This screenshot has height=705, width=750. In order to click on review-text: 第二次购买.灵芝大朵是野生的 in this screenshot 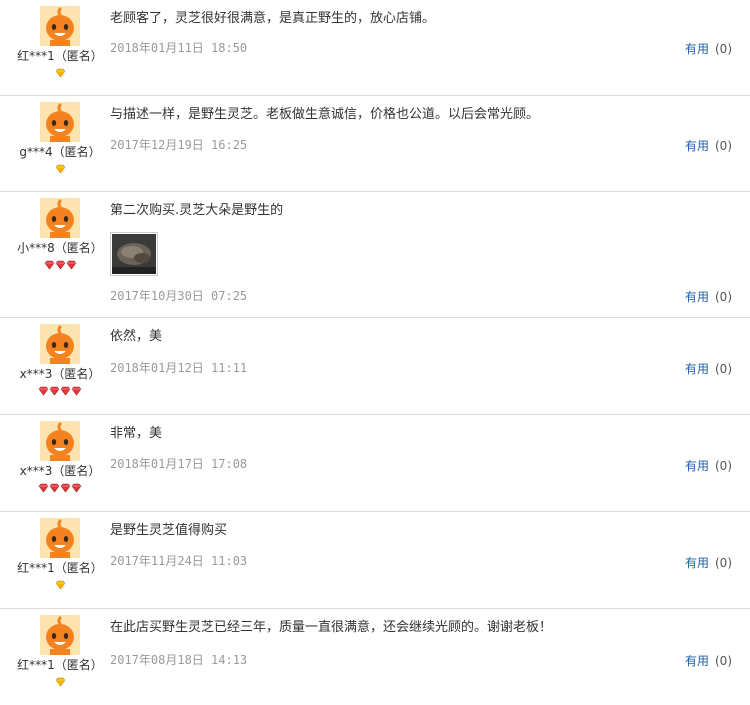, I will do `click(197, 210)`.